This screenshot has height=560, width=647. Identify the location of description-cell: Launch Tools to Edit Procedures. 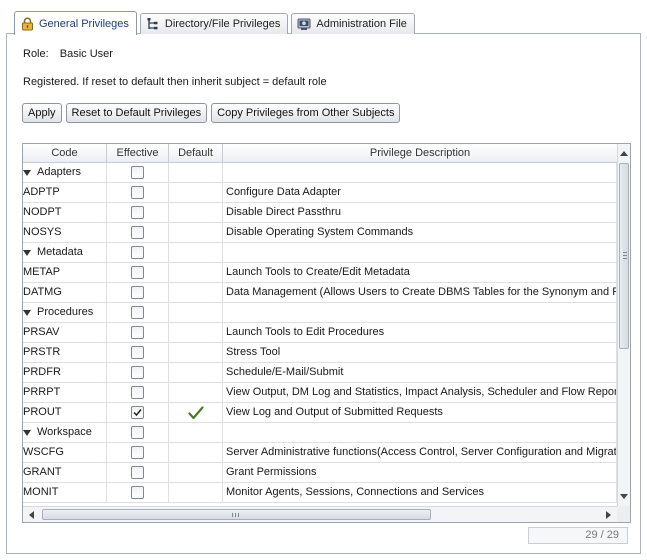
(420, 332).